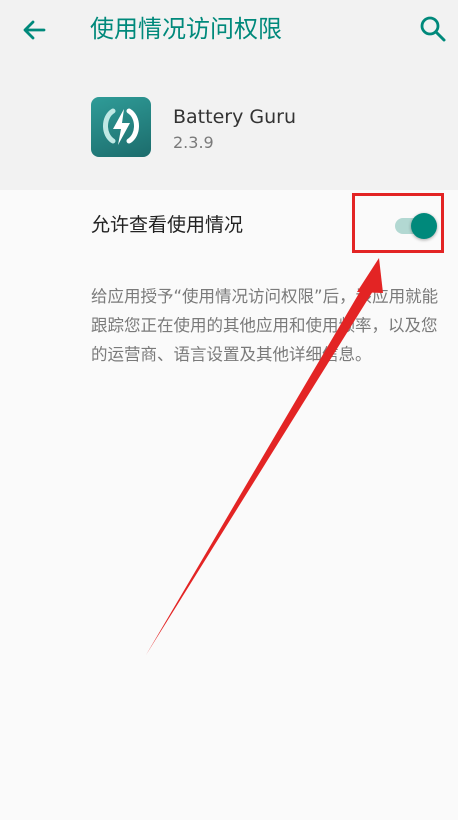  What do you see at coordinates (193, 142) in the screenshot?
I see `app-version: 2.3.9` at bounding box center [193, 142].